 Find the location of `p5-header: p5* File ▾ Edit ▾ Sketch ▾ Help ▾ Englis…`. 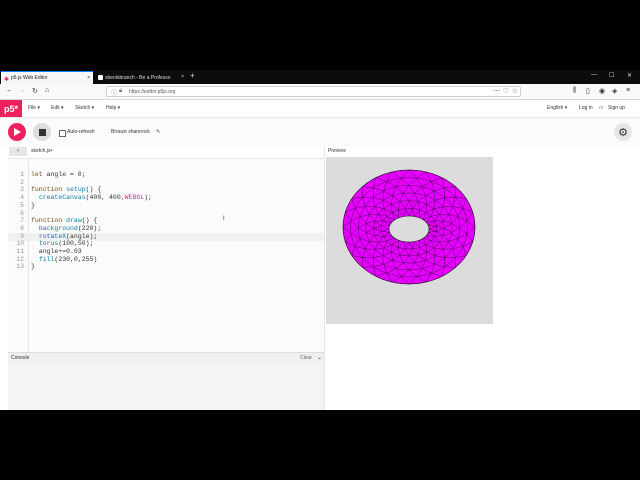

p5-header: p5* File ▾ Edit ▾ Sketch ▾ Help ▾ Englis… is located at coordinates (320, 109).